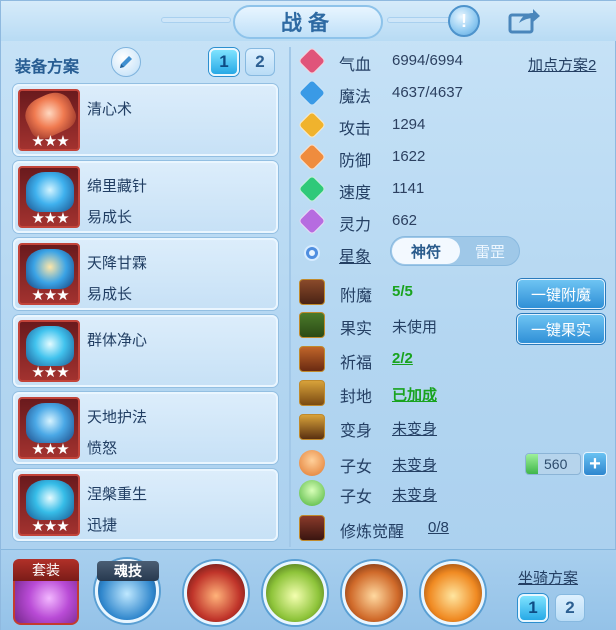 The height and width of the screenshot is (630, 616). I want to click on stat-value-mp: 4637/4637, so click(427, 92).